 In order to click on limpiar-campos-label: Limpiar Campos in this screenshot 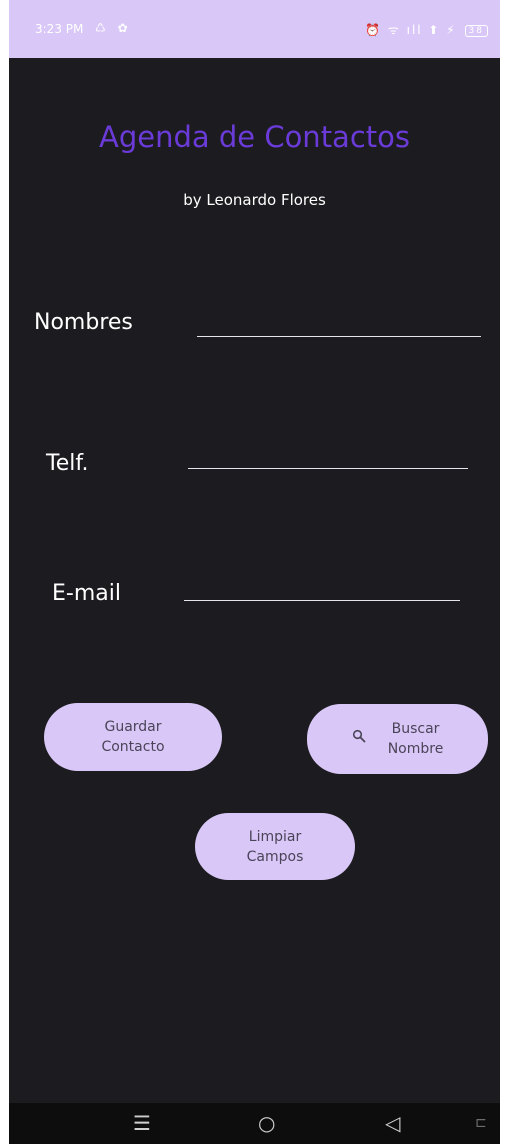, I will do `click(275, 847)`.